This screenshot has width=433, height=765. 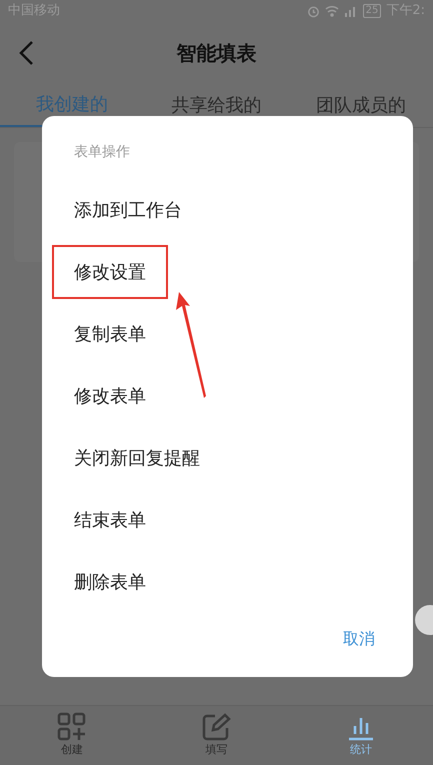 What do you see at coordinates (216, 727) in the screenshot?
I see `edit-icon` at bounding box center [216, 727].